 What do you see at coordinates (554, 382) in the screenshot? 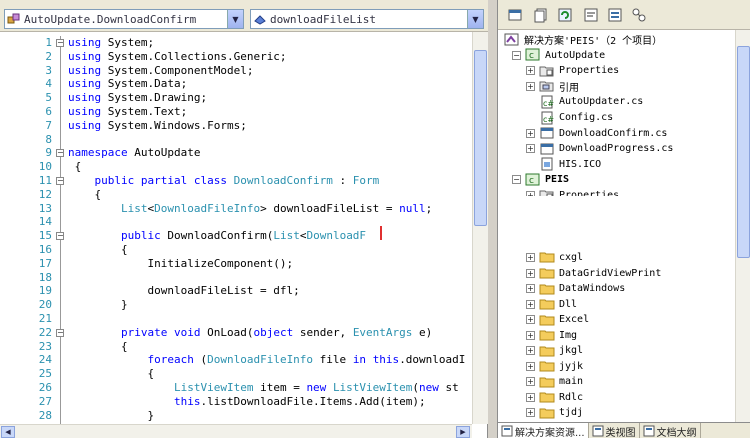
I see `tree-node: + main` at bounding box center [554, 382].